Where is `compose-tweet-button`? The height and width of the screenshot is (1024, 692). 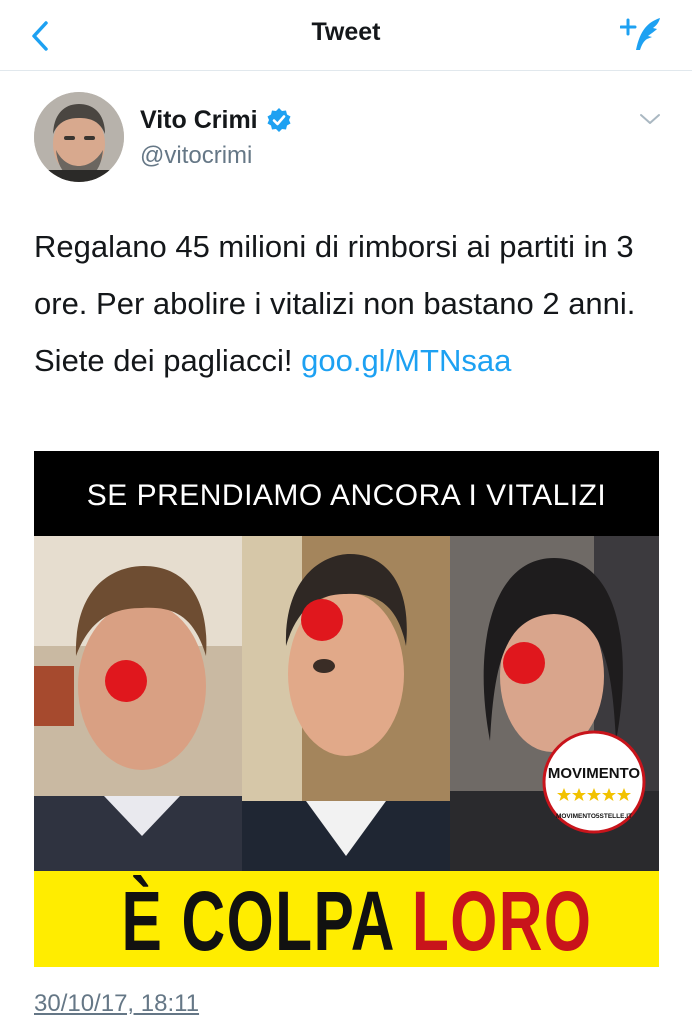
compose-tweet-button is located at coordinates (641, 35).